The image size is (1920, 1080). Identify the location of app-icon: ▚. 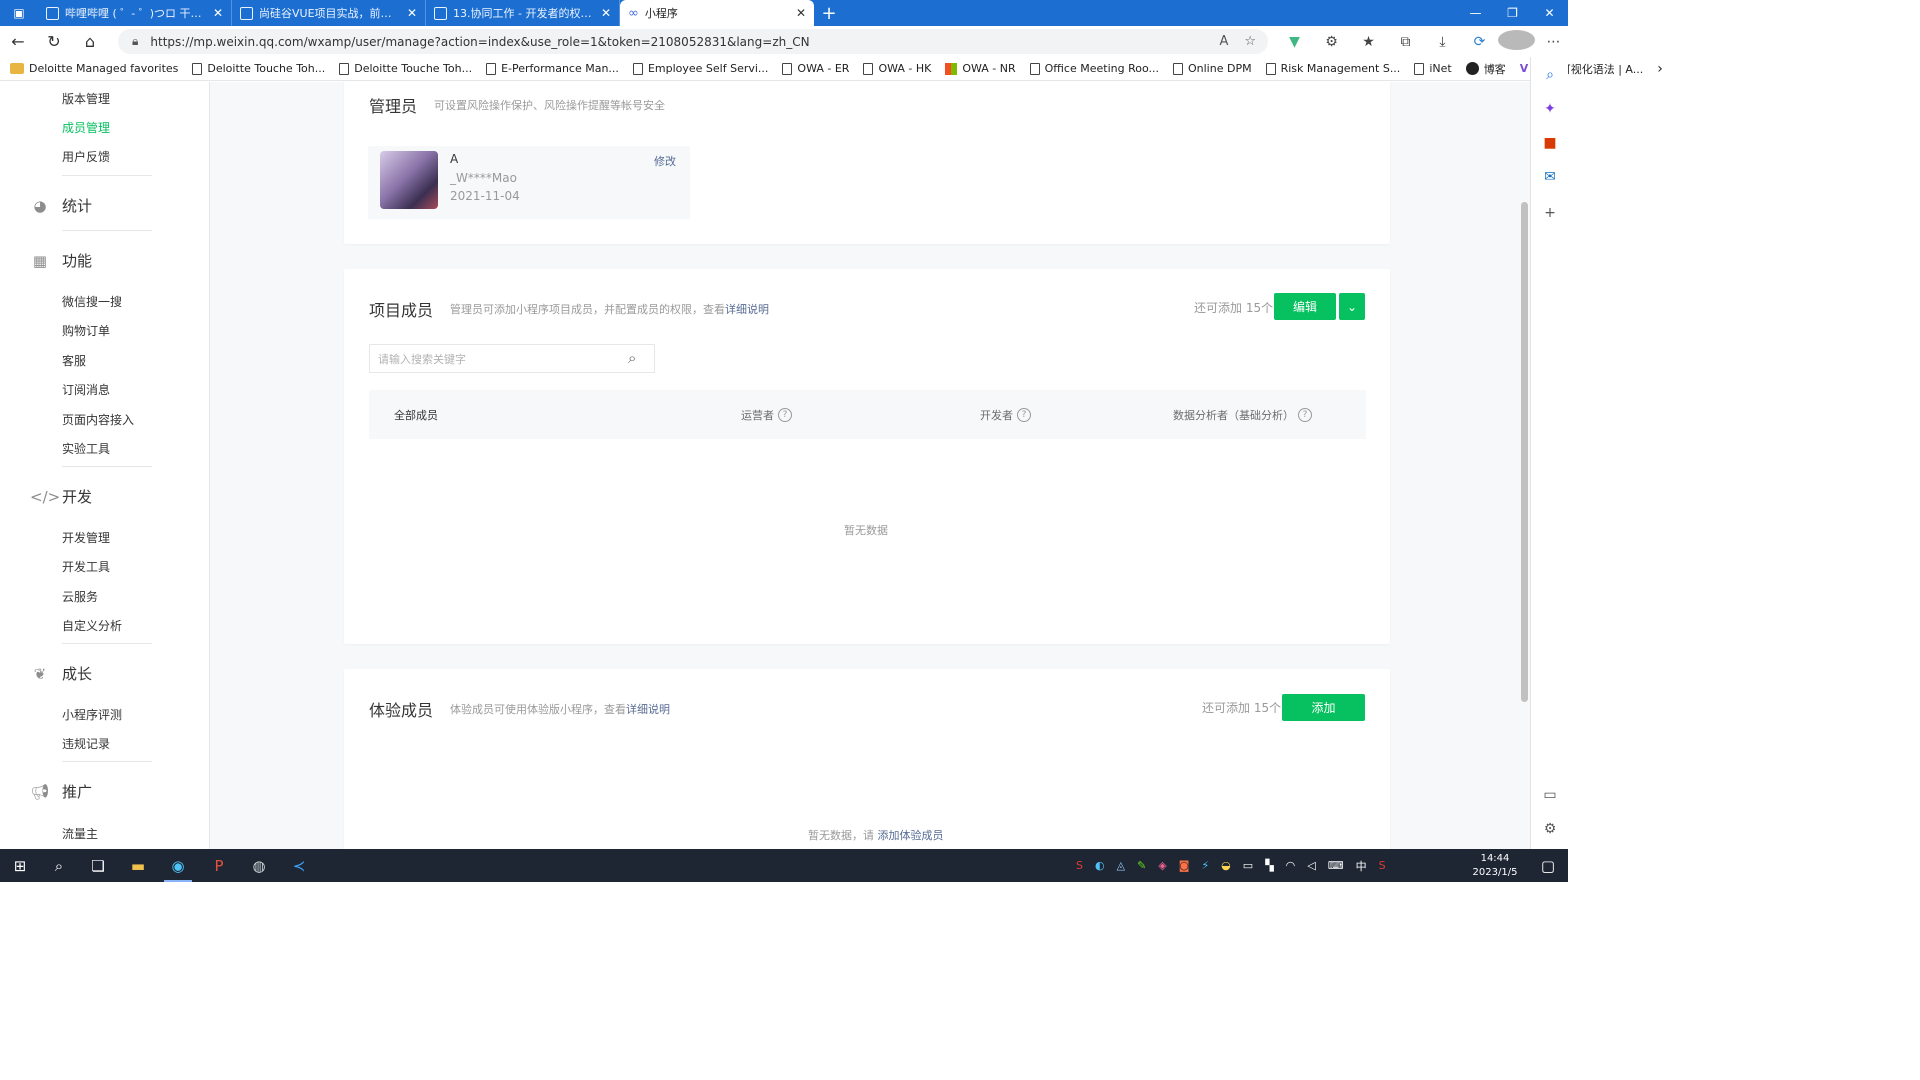
(1269, 865).